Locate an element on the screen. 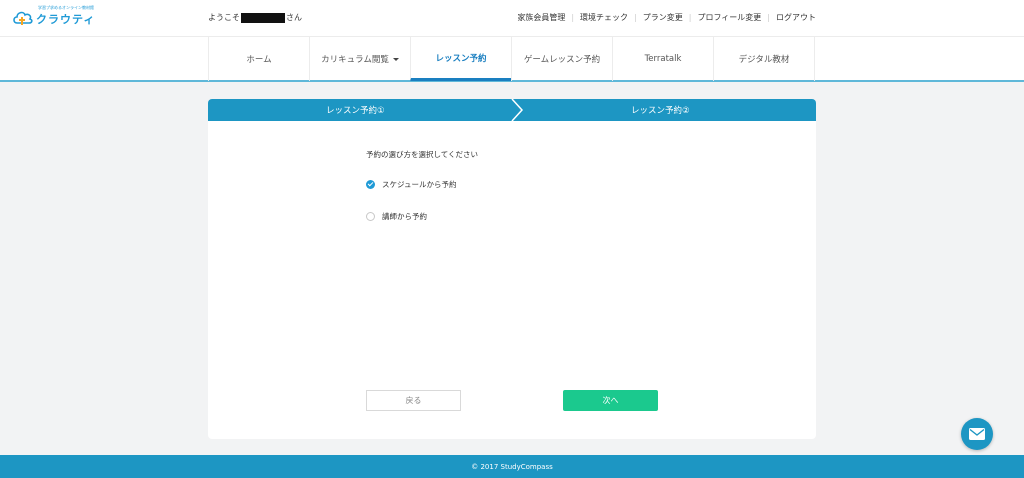  form-prompt: 予約の選び方を選択してください is located at coordinates (422, 154).